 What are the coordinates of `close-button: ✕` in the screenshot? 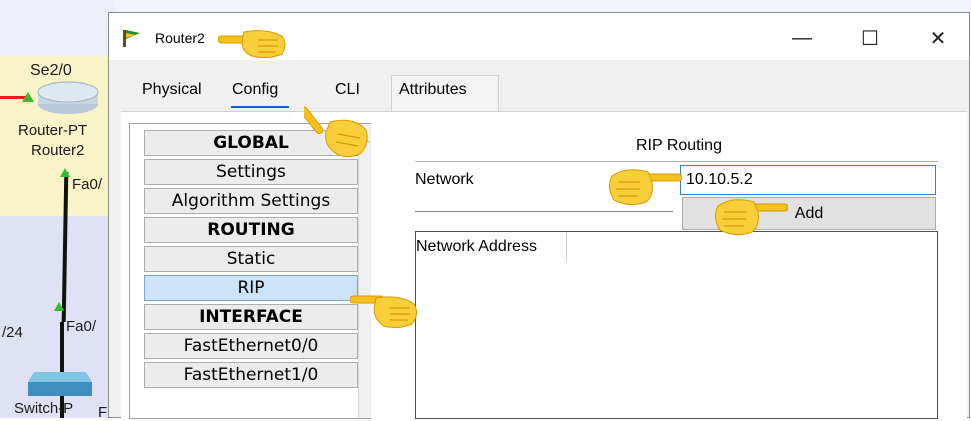 It's located at (938, 38).